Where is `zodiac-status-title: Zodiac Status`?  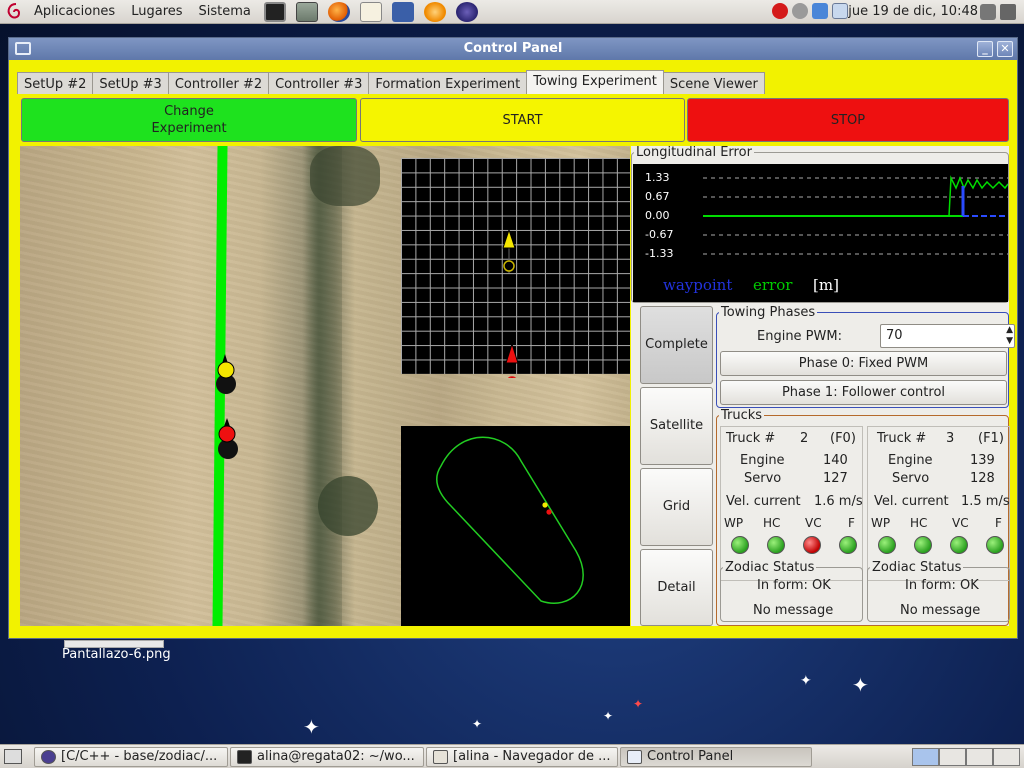 zodiac-status-title: Zodiac Status is located at coordinates (770, 567).